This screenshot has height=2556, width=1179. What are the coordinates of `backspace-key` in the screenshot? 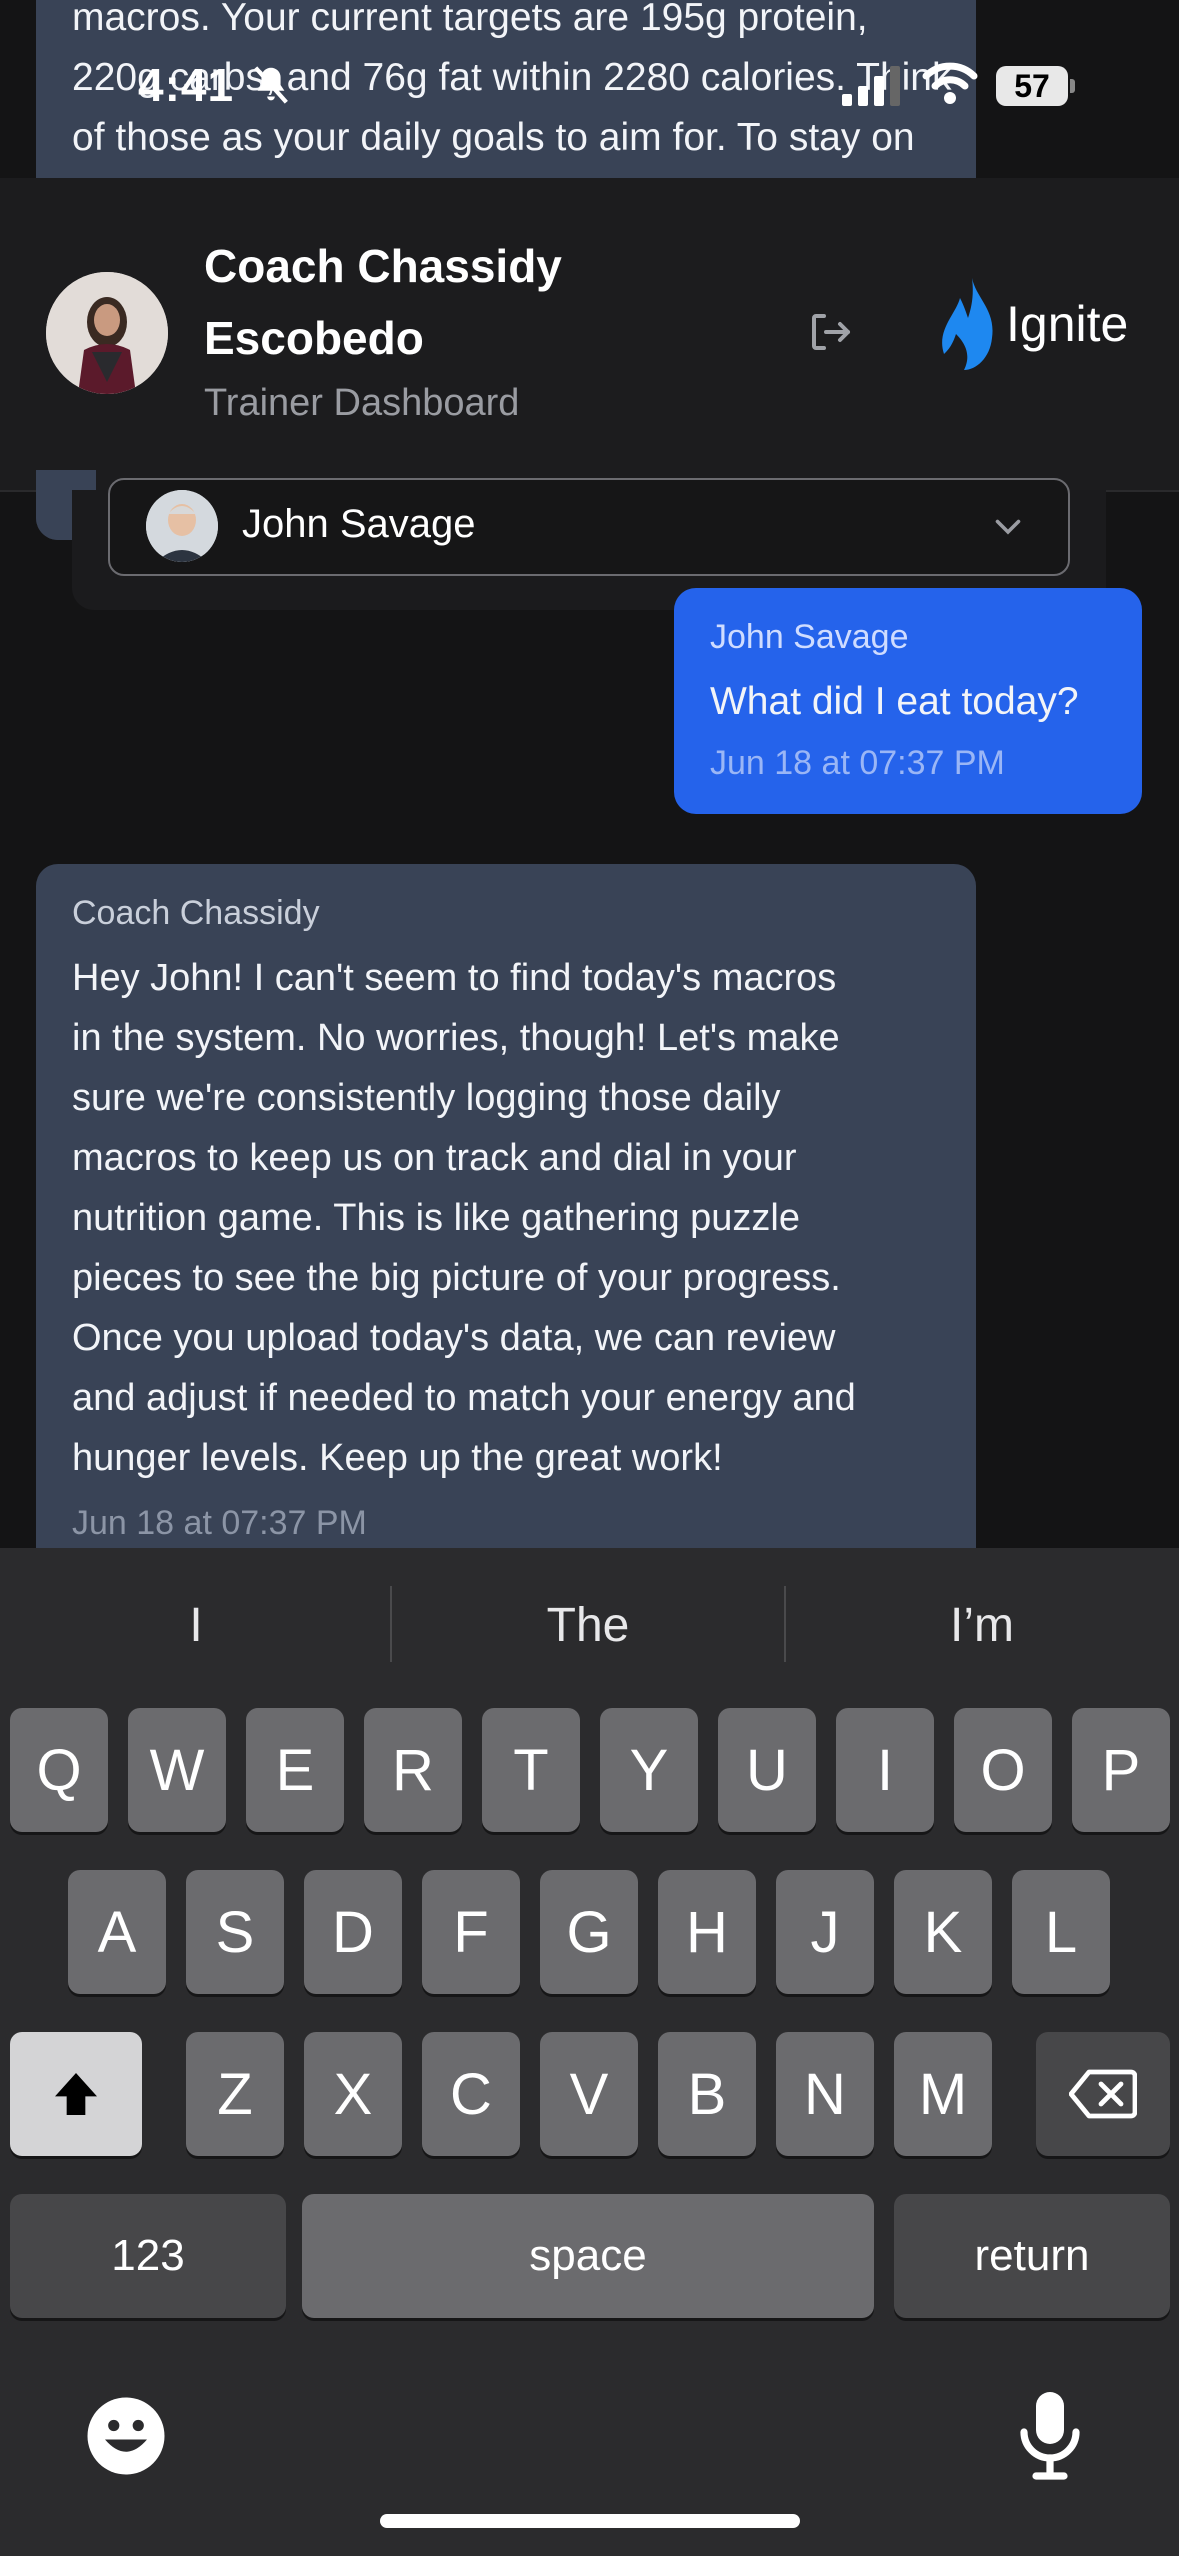 It's located at (1103, 2094).